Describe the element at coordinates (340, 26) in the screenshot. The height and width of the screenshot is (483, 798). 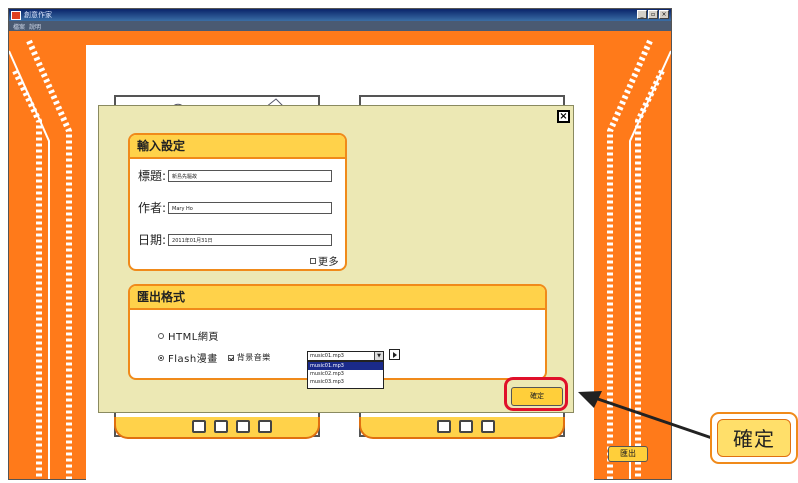
I see `menu-bar: 檔案 說明` at that location.